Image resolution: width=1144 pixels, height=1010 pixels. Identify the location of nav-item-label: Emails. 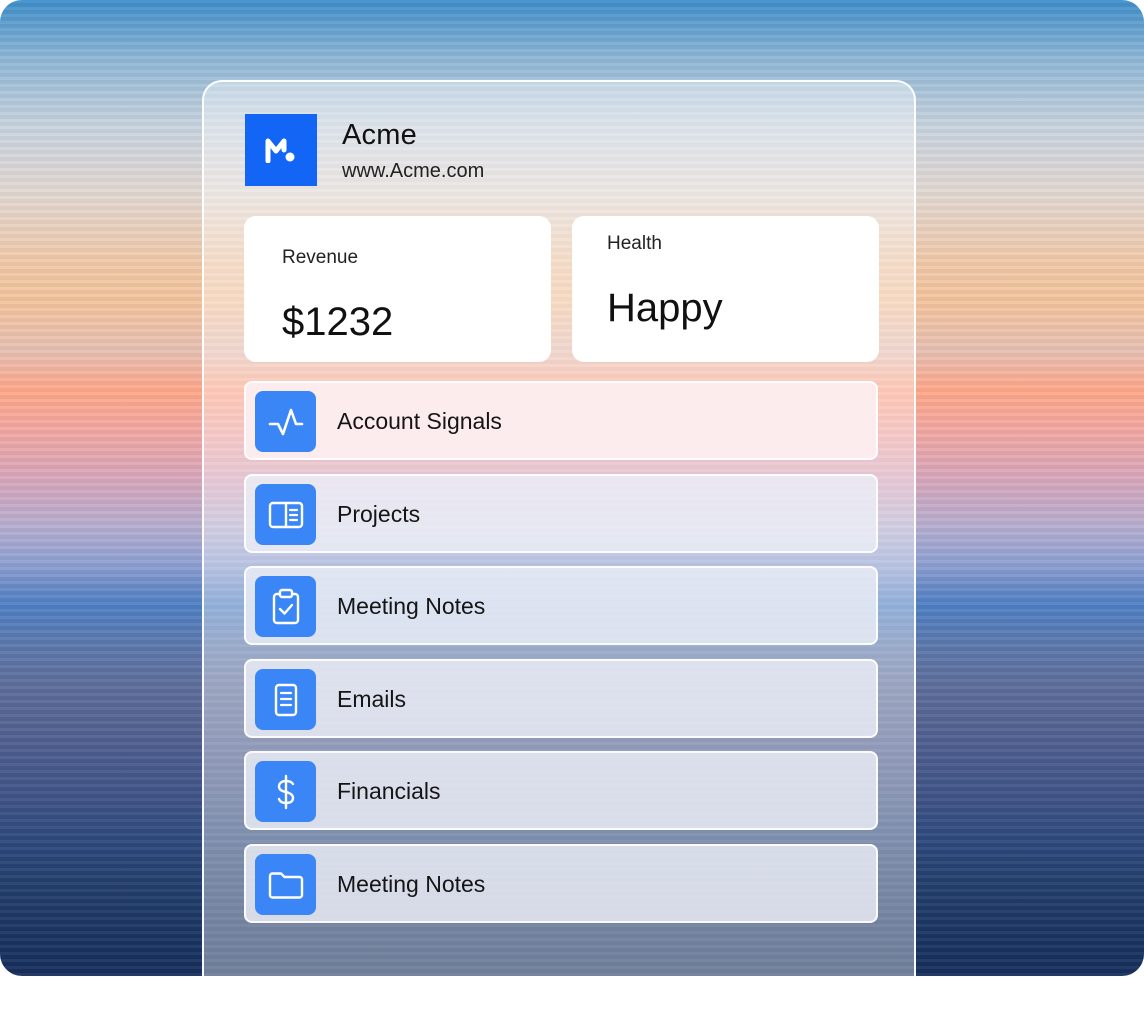
(372, 699).